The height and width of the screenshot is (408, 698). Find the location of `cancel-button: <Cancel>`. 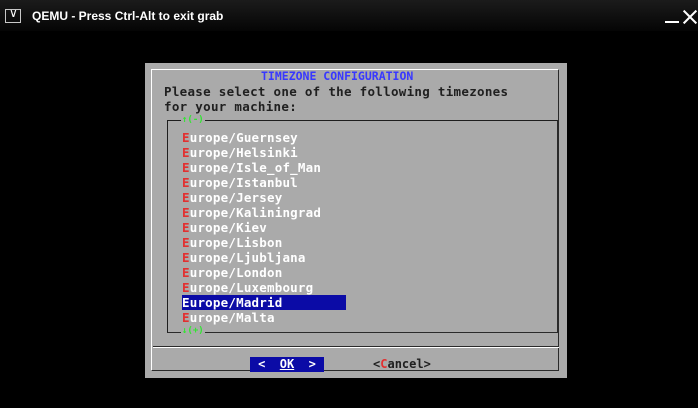

cancel-button: <Cancel> is located at coordinates (402, 364).